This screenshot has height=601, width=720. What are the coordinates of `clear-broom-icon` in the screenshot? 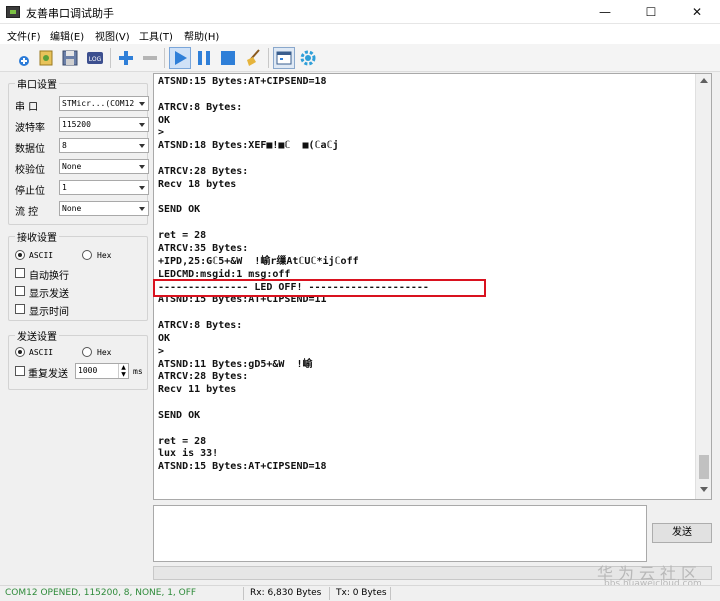 It's located at (253, 58).